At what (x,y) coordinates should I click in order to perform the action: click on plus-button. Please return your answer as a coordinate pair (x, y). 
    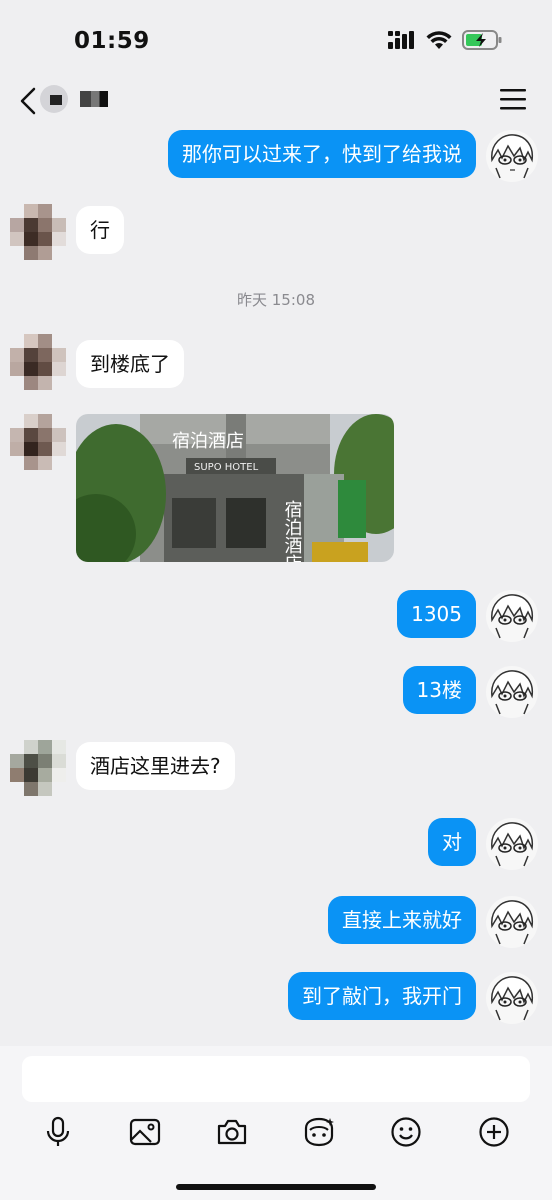
    Looking at the image, I should click on (494, 1132).